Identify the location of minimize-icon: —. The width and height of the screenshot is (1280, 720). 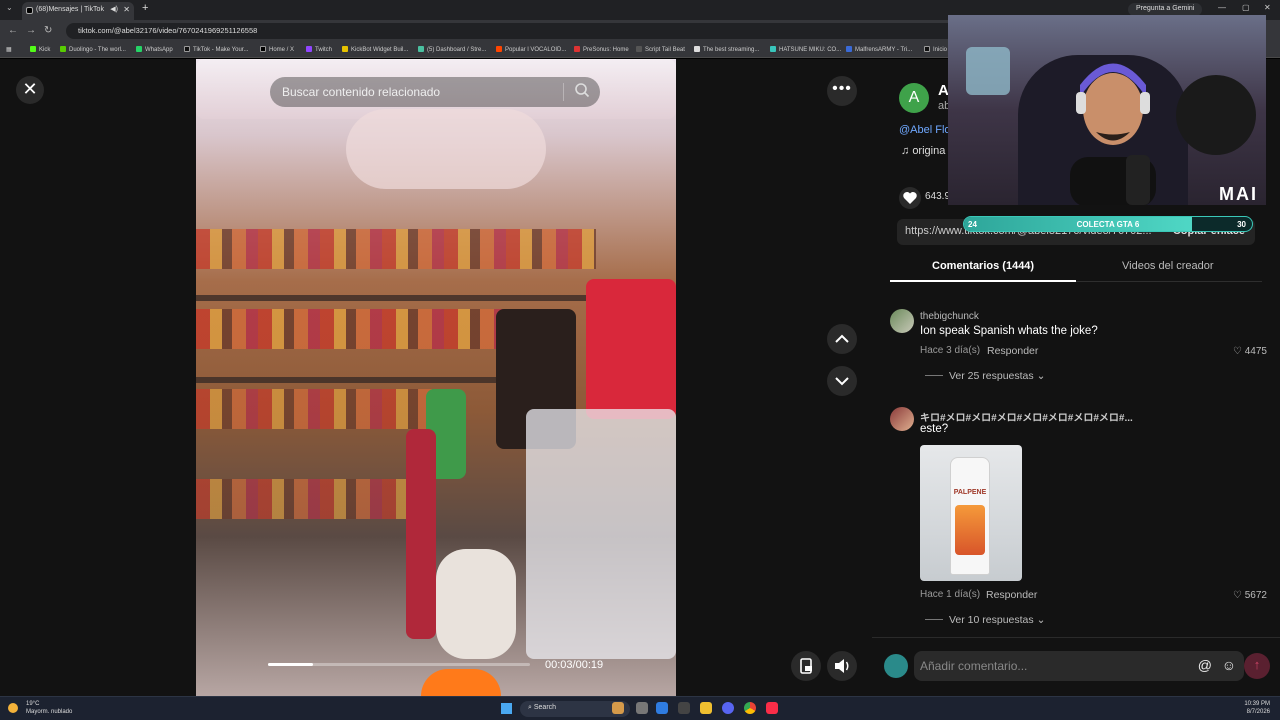
(1222, 7).